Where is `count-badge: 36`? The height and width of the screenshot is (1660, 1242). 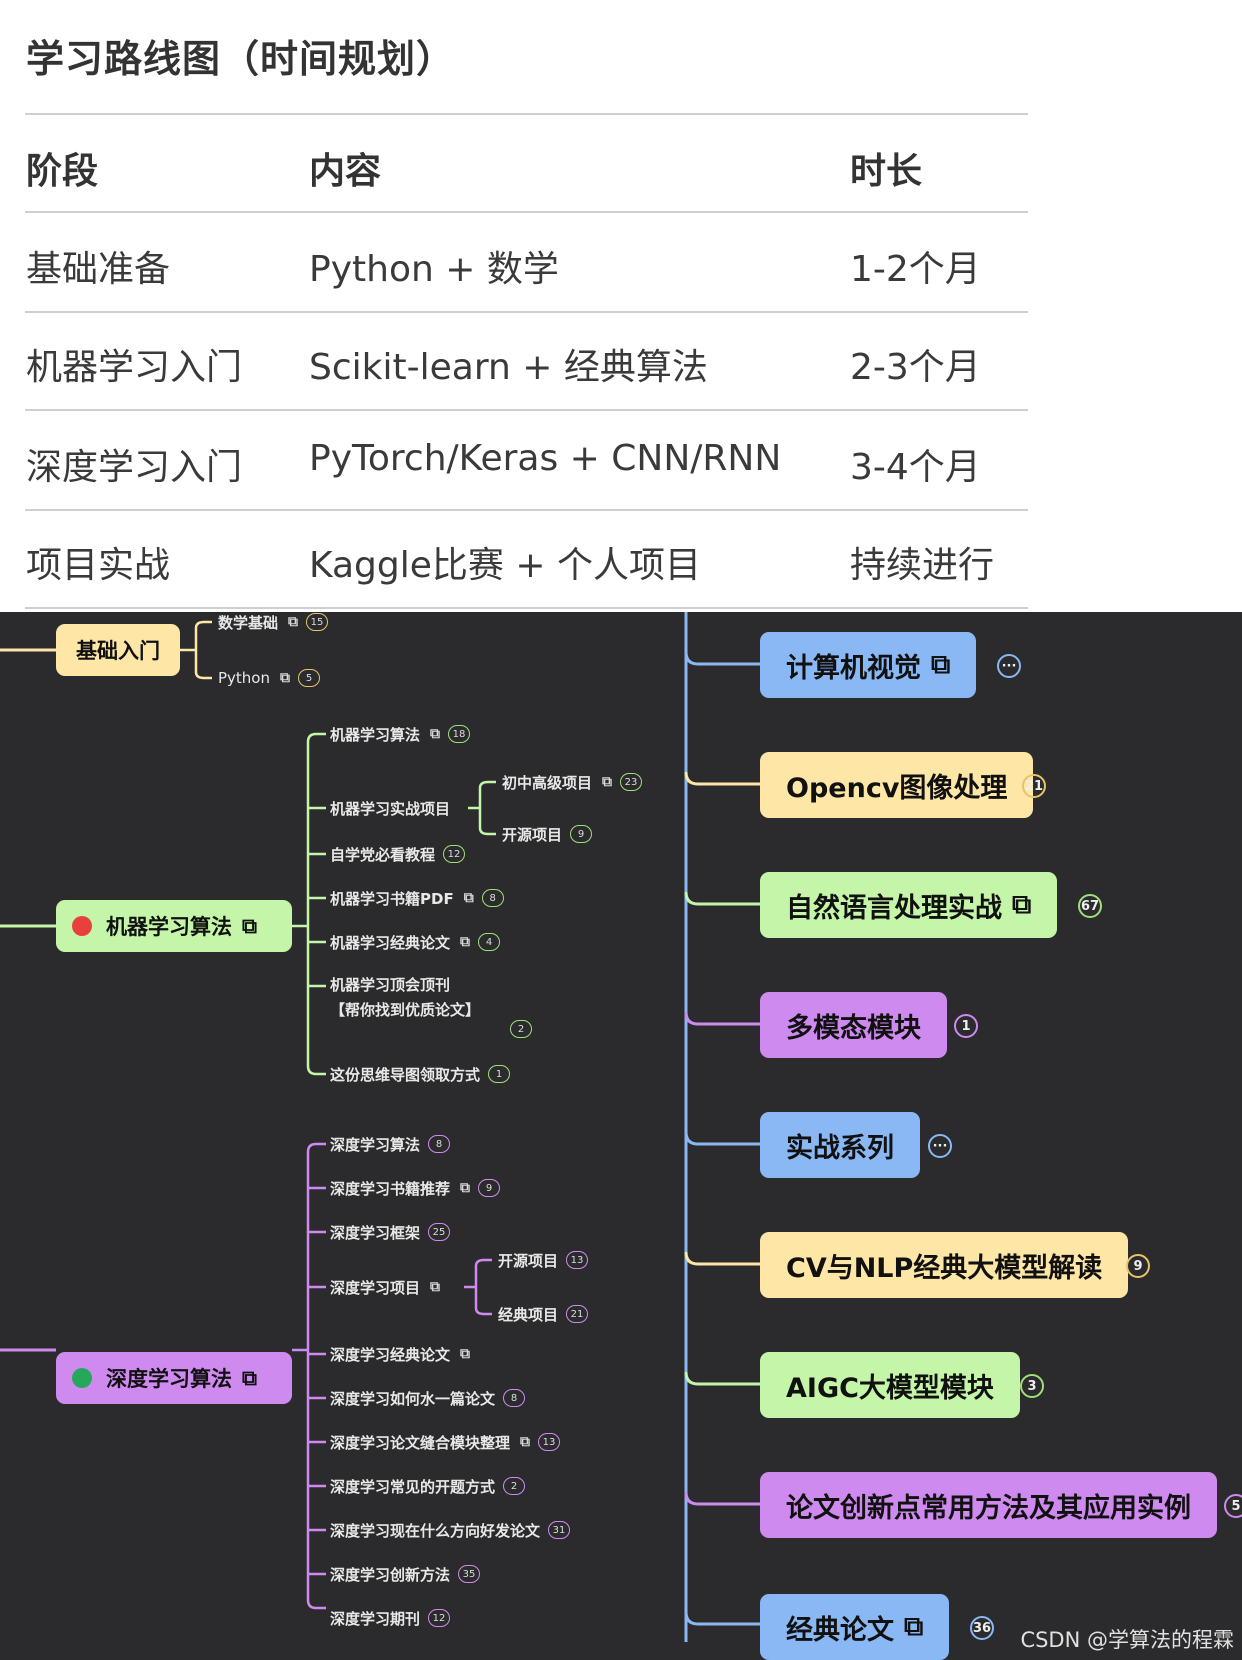
count-badge: 36 is located at coordinates (982, 1628).